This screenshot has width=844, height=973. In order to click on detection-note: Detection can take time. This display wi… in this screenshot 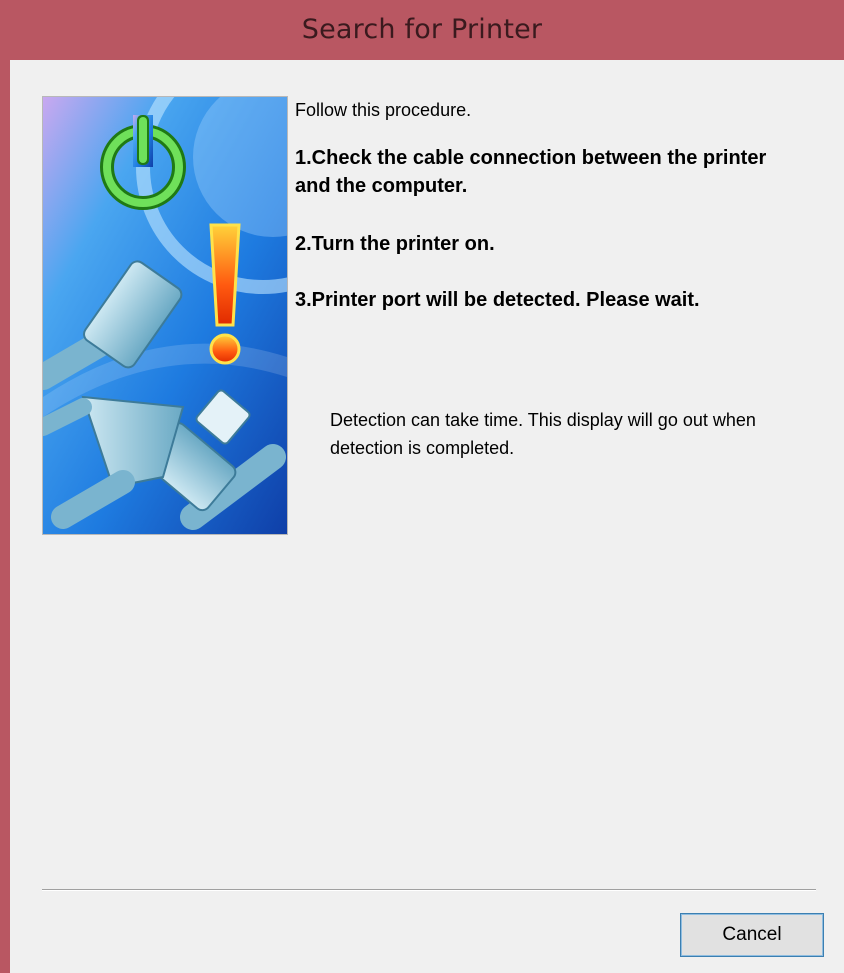, I will do `click(543, 434)`.